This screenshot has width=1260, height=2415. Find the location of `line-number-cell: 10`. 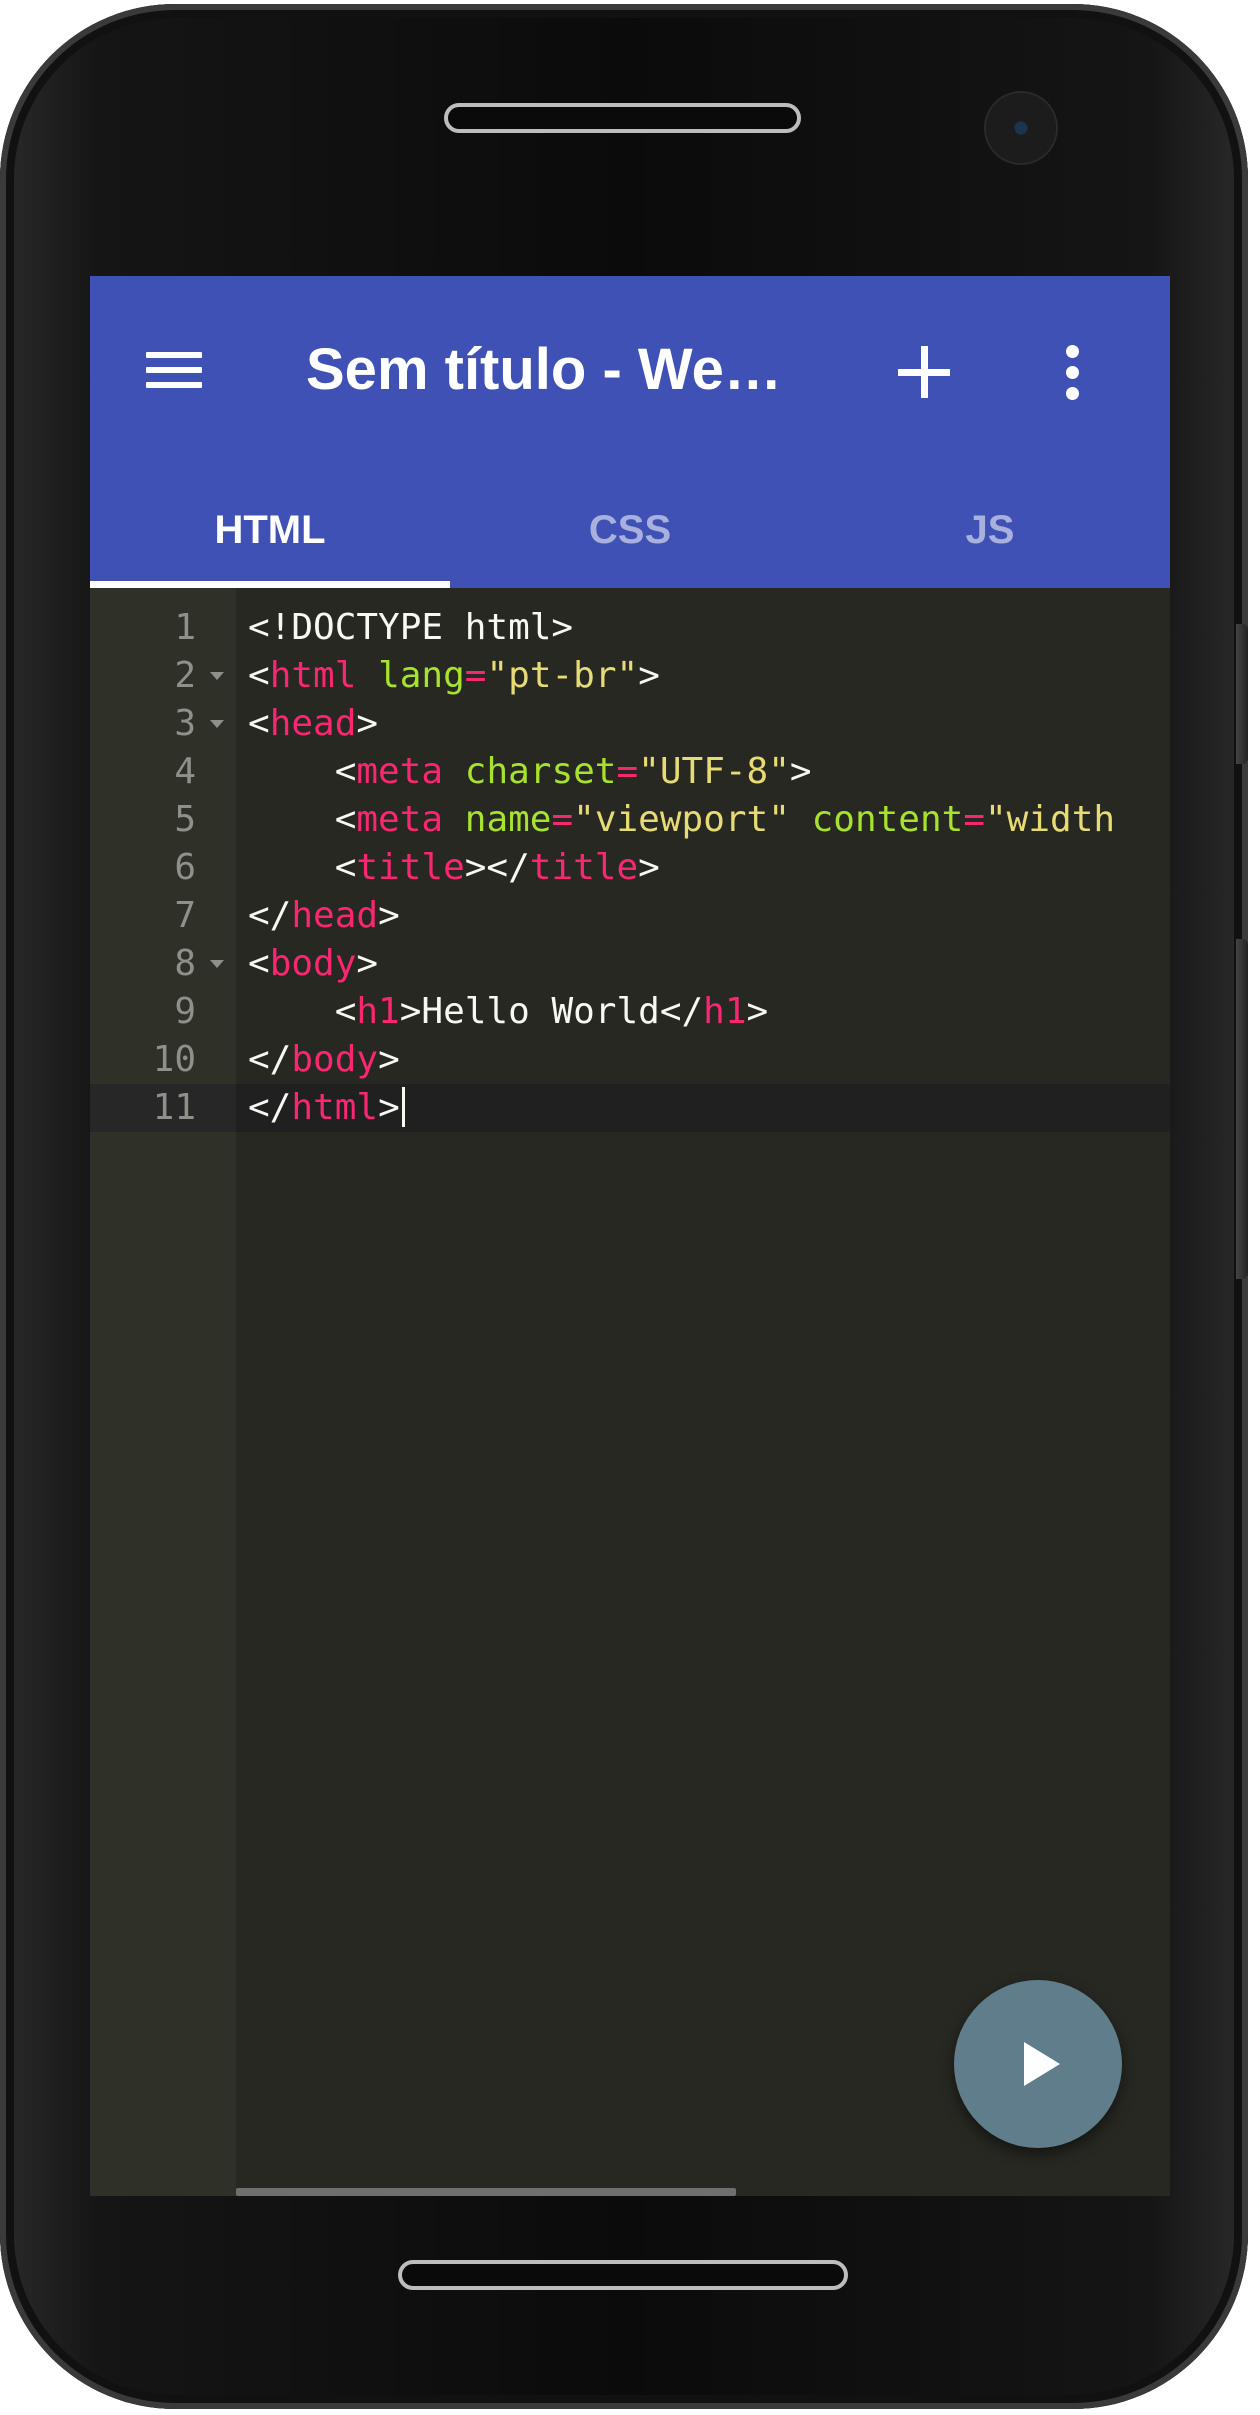

line-number-cell: 10 is located at coordinates (163, 1060).